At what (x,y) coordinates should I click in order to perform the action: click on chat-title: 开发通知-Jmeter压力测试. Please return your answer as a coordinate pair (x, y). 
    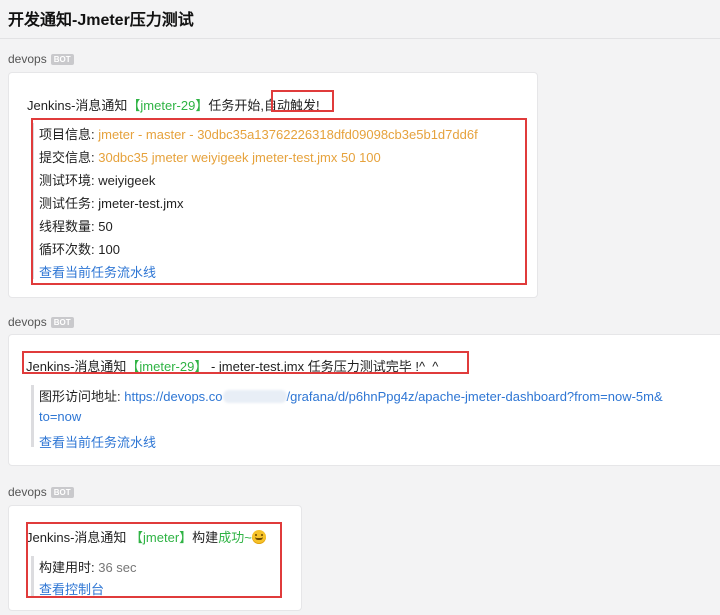
    Looking at the image, I should click on (101, 20).